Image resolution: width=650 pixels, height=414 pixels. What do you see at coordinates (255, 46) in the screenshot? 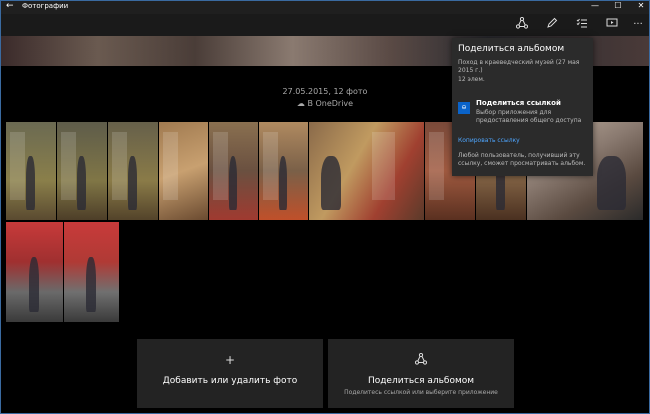
I see `hero-title` at bounding box center [255, 46].